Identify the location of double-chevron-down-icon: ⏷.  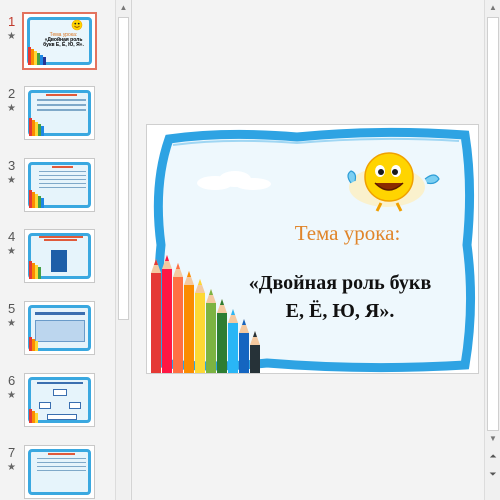
(492, 474).